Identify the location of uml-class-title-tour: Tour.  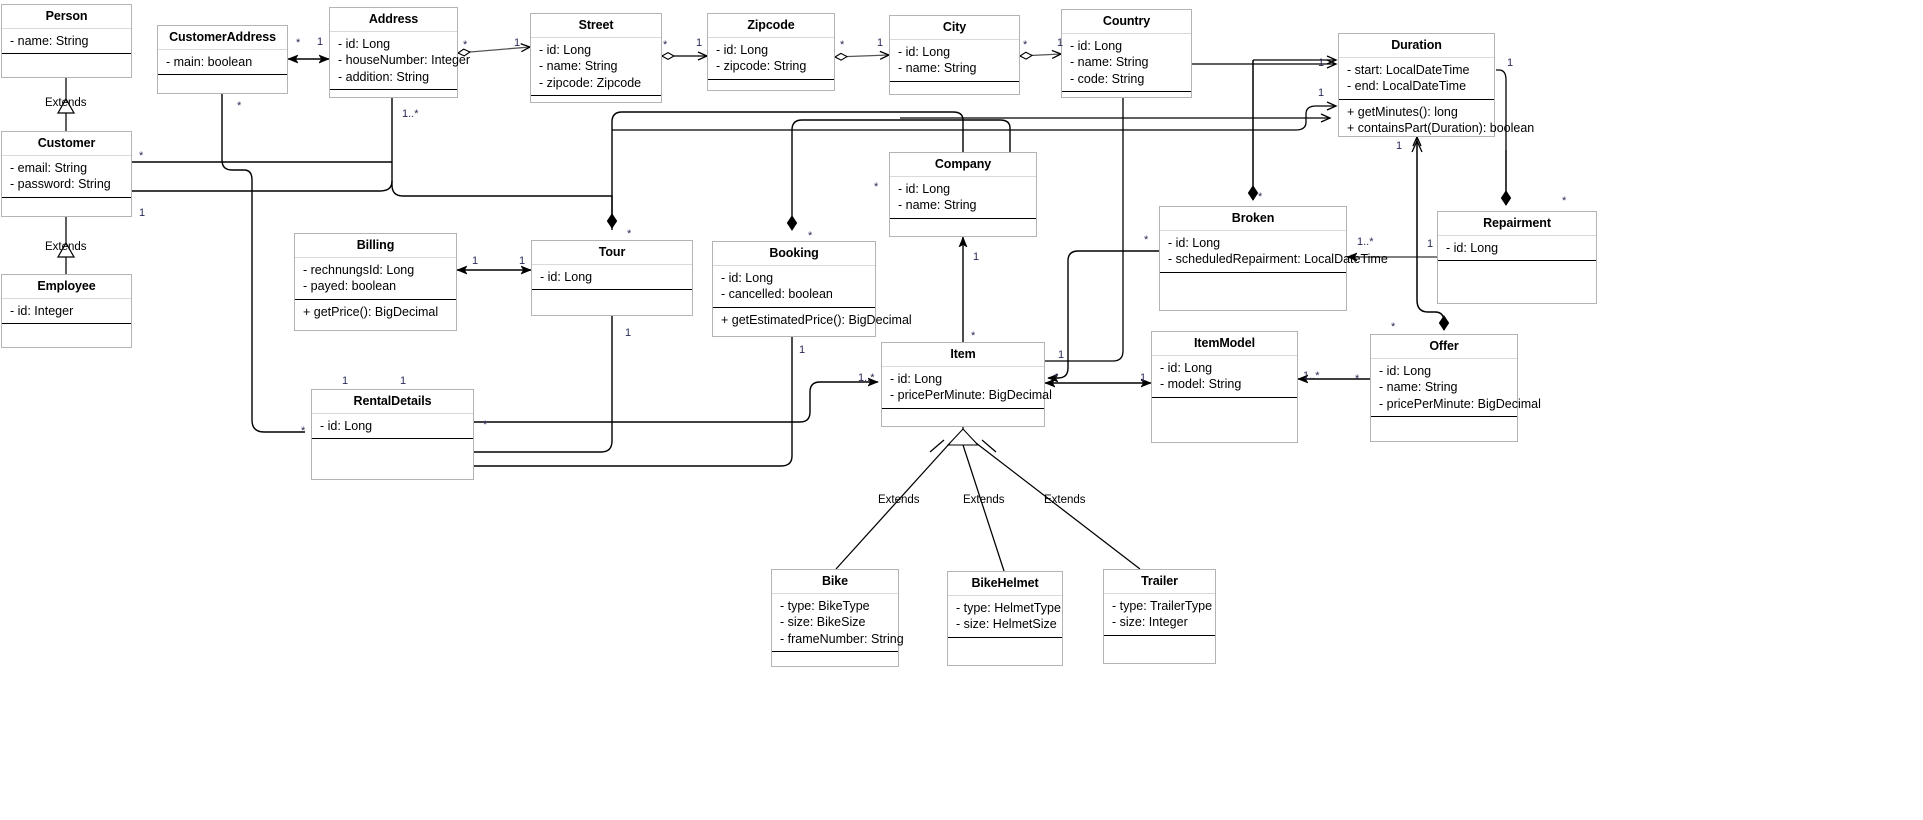
(612, 253).